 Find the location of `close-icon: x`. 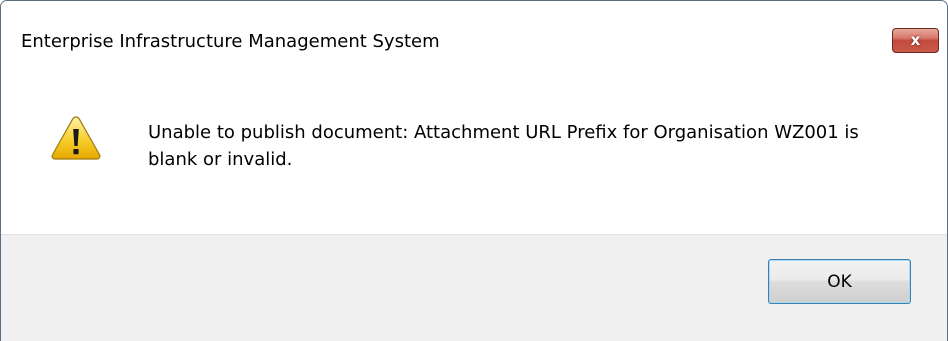

close-icon: x is located at coordinates (915, 40).